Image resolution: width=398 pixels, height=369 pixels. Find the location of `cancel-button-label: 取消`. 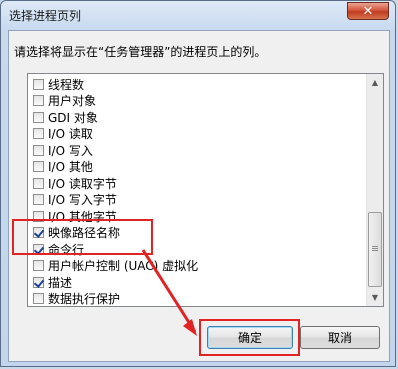

cancel-button-label: 取消 is located at coordinates (339, 338).